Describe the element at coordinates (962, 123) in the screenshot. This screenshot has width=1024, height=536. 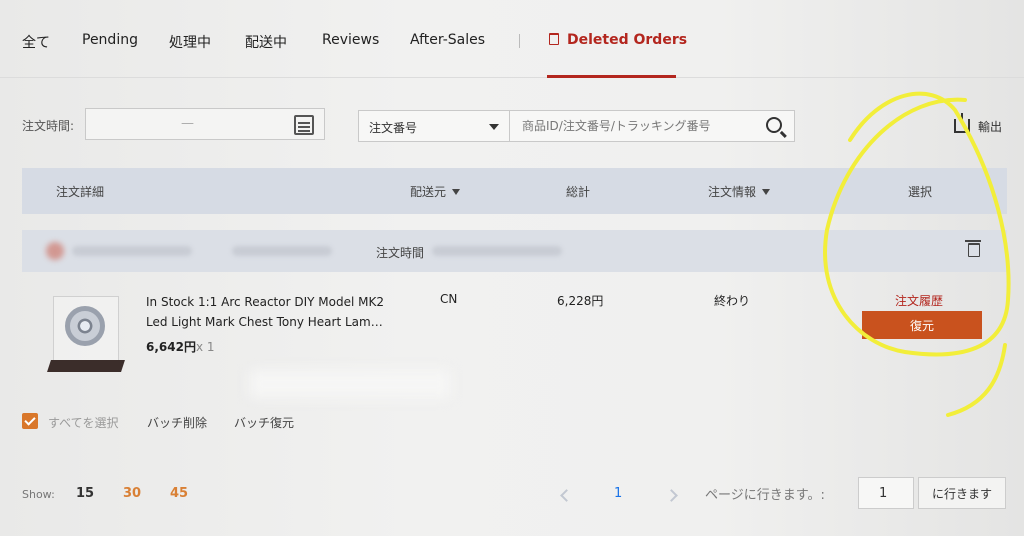
I see `download-icon` at that location.